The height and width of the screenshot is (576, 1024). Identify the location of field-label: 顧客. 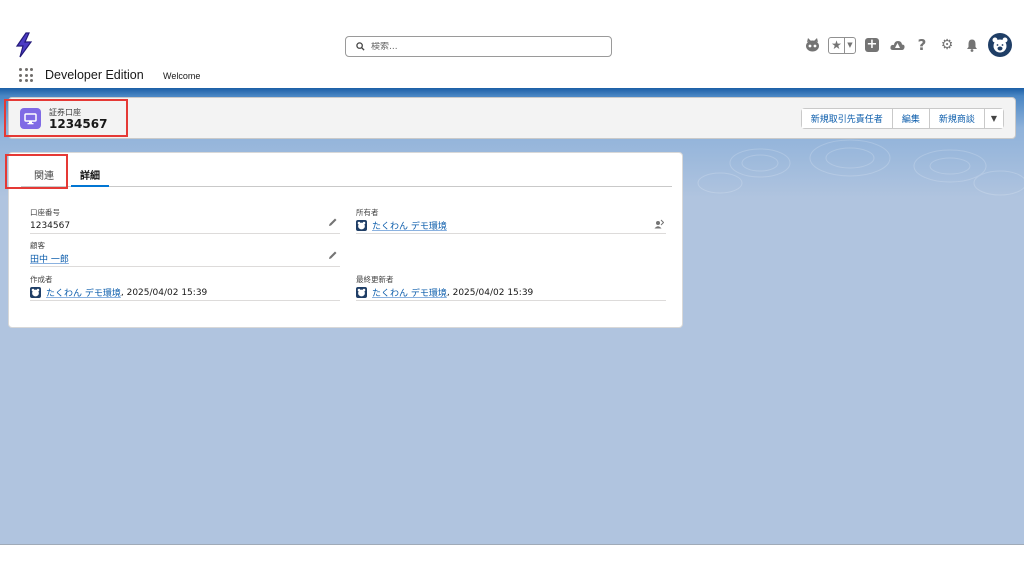
(37, 245).